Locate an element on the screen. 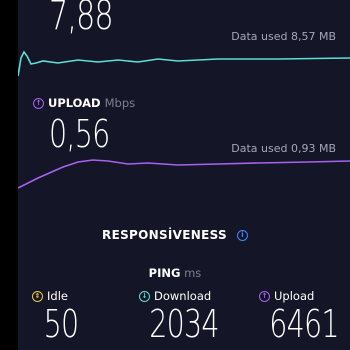 This screenshot has width=350, height=350. responsiveness-header: RESPONSİVENESS i is located at coordinates (175, 235).